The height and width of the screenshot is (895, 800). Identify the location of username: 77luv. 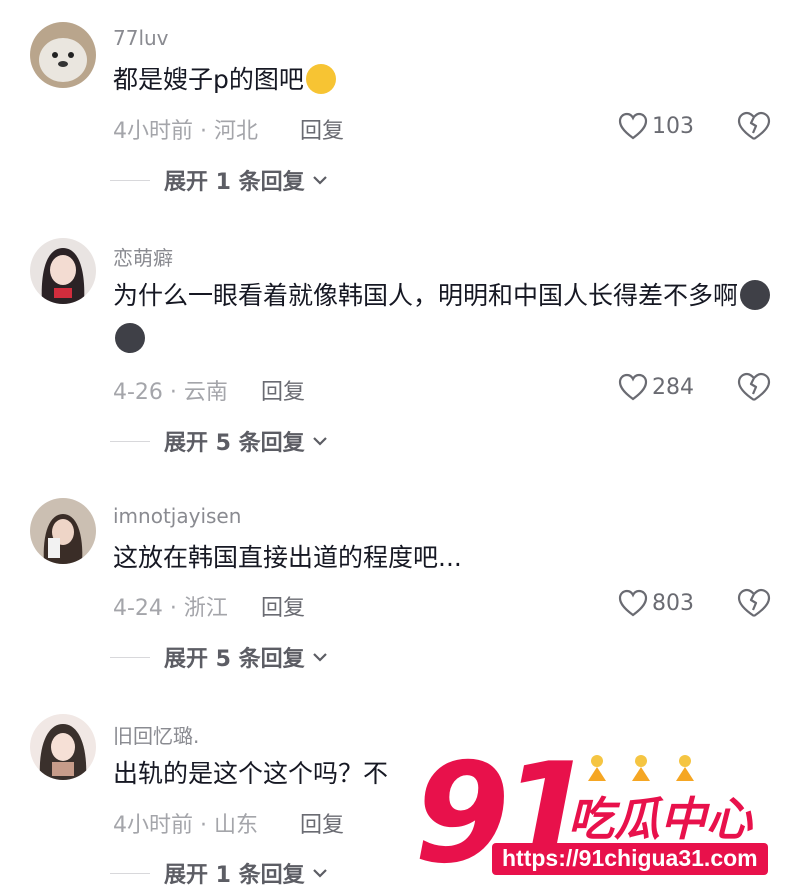
(141, 38).